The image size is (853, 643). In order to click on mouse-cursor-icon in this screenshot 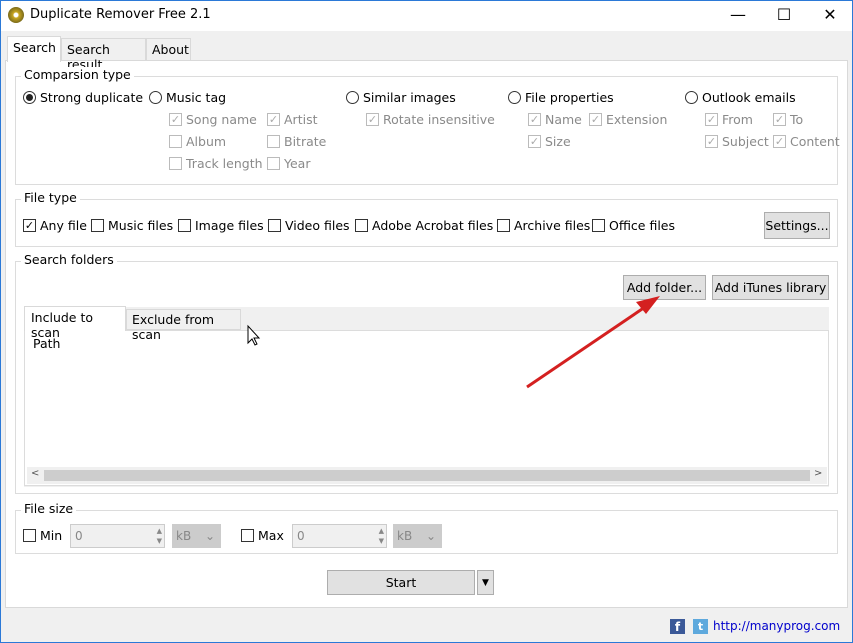, I will do `click(254, 335)`.